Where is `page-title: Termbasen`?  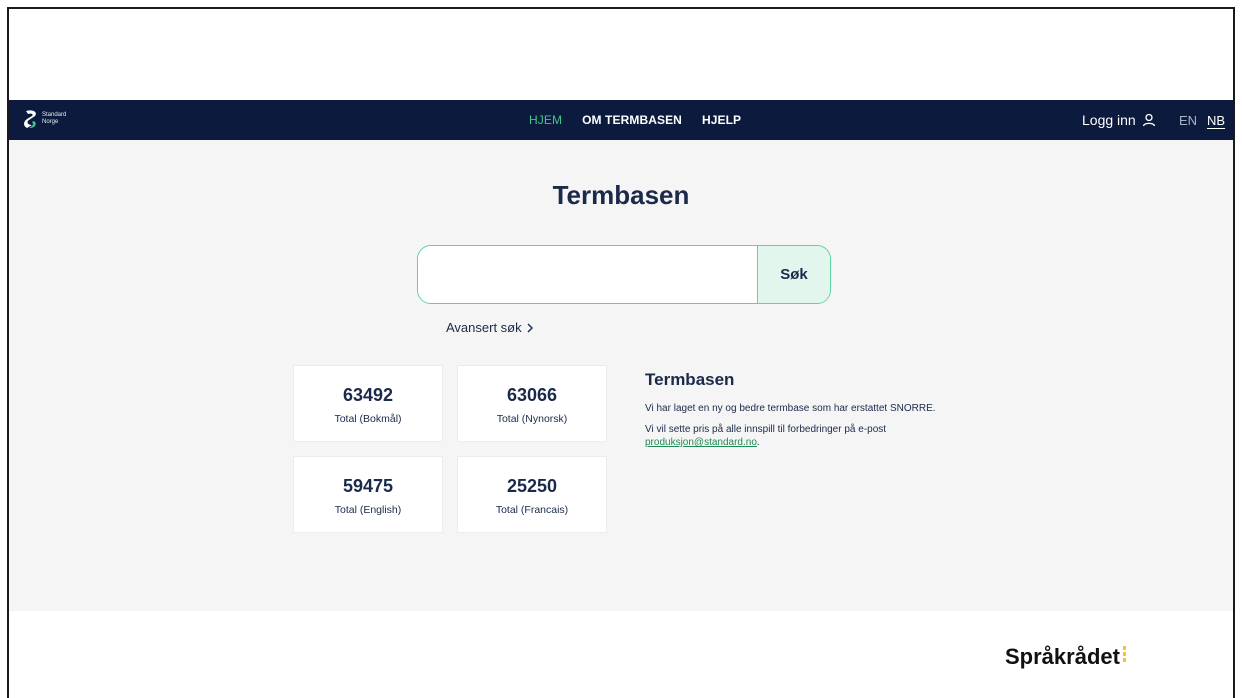
page-title: Termbasen is located at coordinates (621, 195).